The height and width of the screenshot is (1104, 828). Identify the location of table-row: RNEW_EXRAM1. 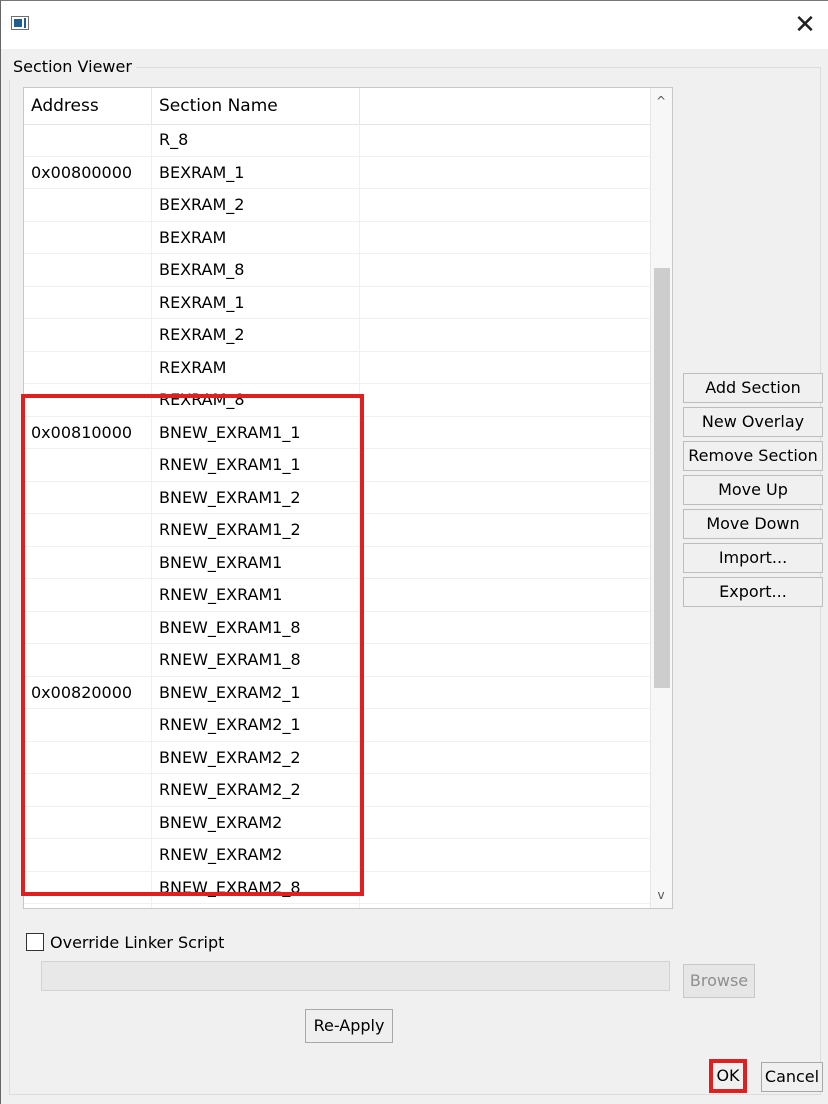
(337, 595).